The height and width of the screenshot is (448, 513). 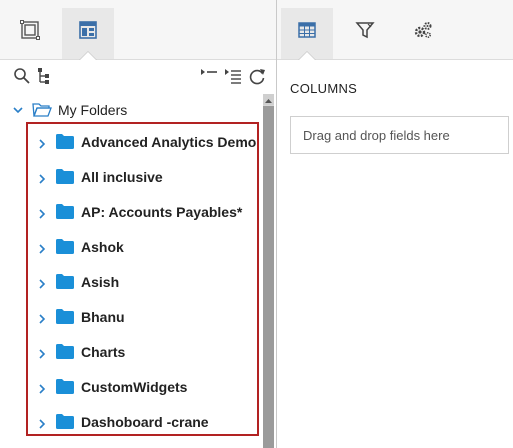 What do you see at coordinates (93, 110) in the screenshot?
I see `tree-root-label: My Folders` at bounding box center [93, 110].